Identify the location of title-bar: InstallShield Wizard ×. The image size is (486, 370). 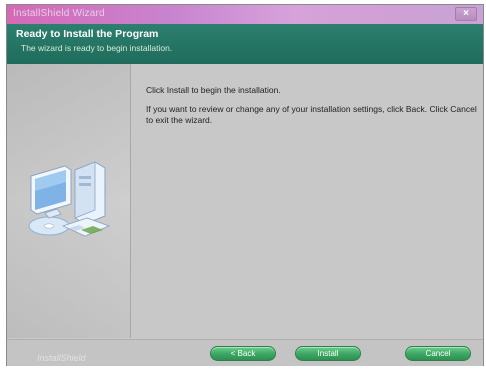
(245, 14).